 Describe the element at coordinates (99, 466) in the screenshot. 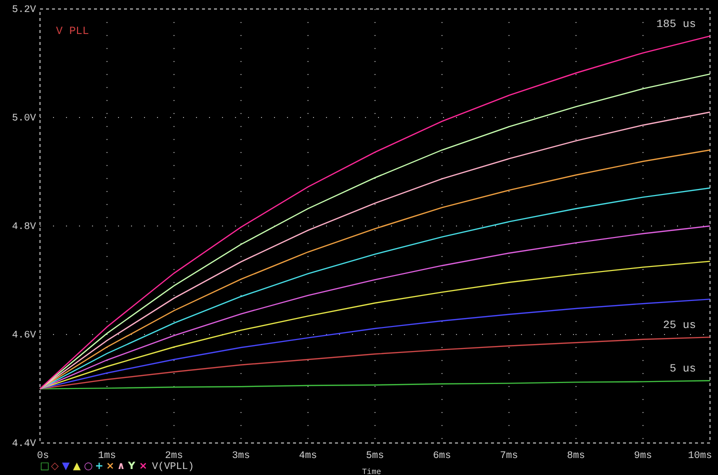

I see `legend-marker: +` at that location.